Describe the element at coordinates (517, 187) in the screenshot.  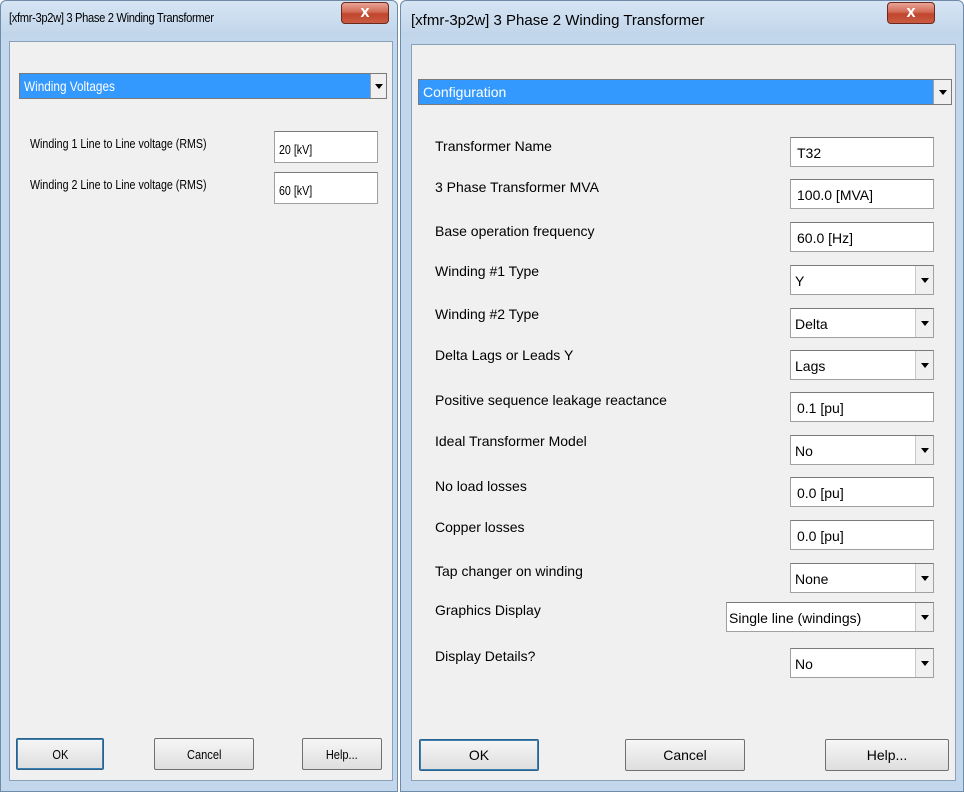
I see `param-label-mva: 3 Phase Transformer MVA` at that location.